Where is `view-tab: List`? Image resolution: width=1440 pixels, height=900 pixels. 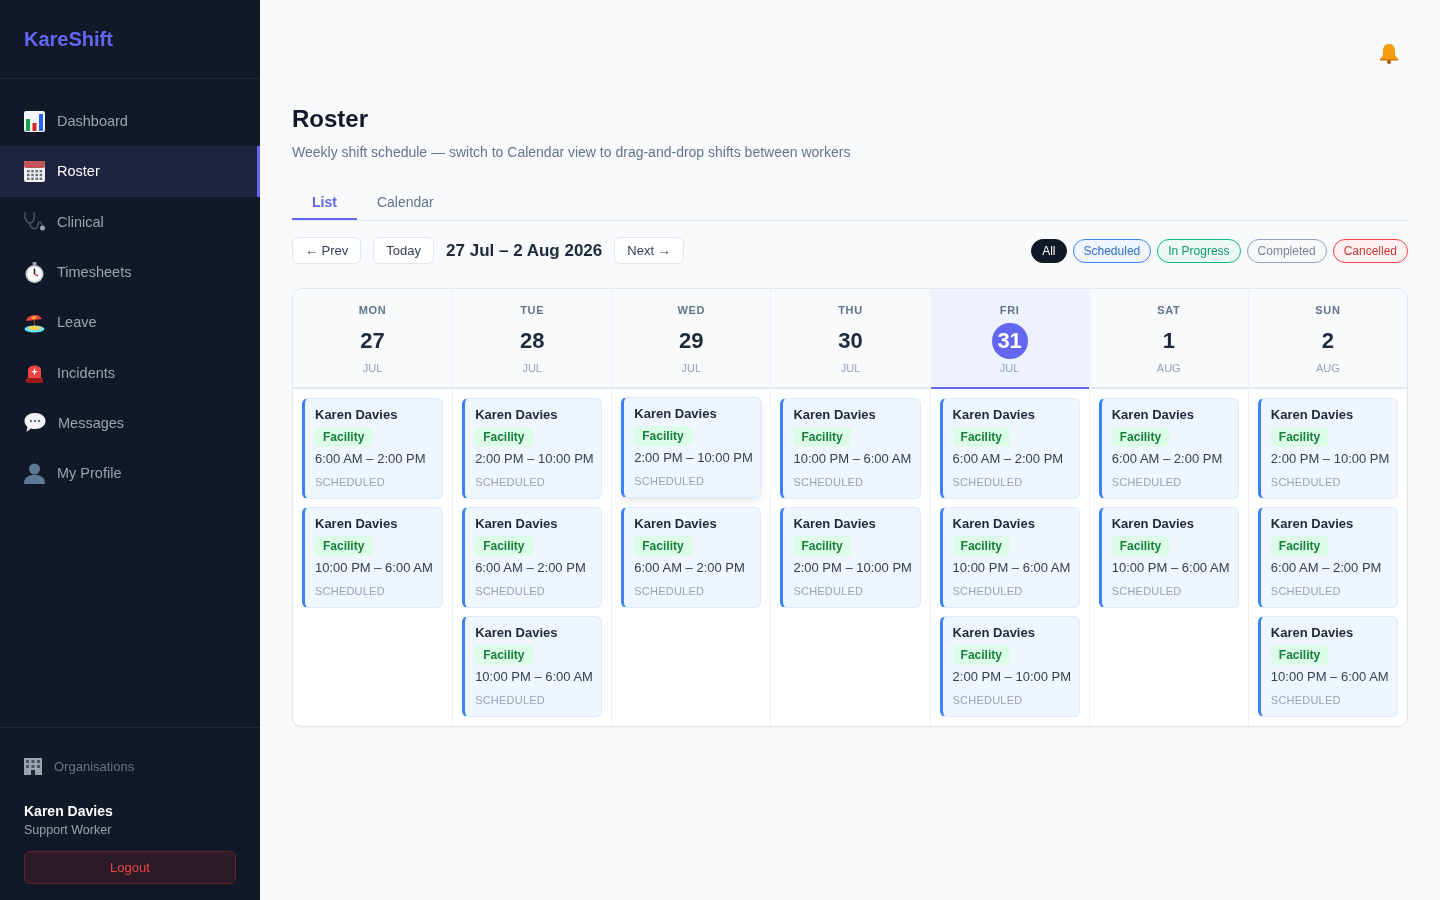
view-tab: List is located at coordinates (324, 201).